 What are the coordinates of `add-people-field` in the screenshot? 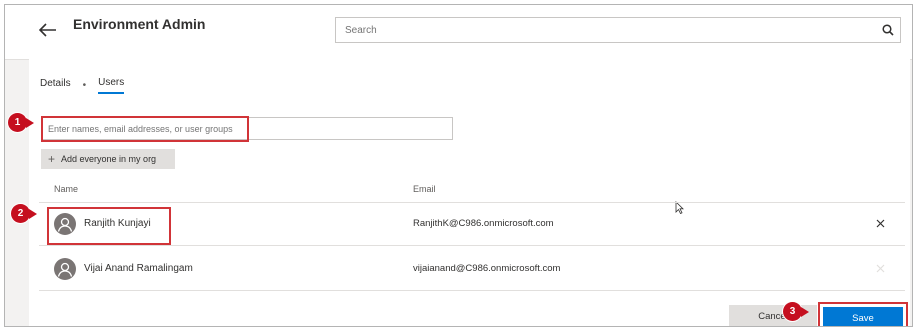 It's located at (247, 128).